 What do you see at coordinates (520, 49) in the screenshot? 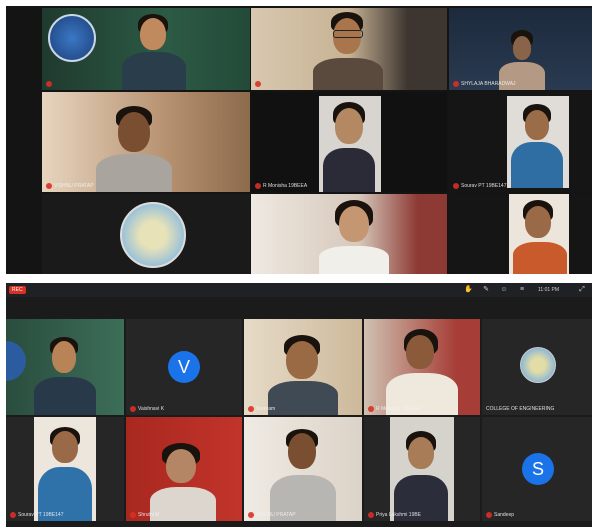
I see `video-tile: SHYLAJA BHARADWAJ` at bounding box center [520, 49].